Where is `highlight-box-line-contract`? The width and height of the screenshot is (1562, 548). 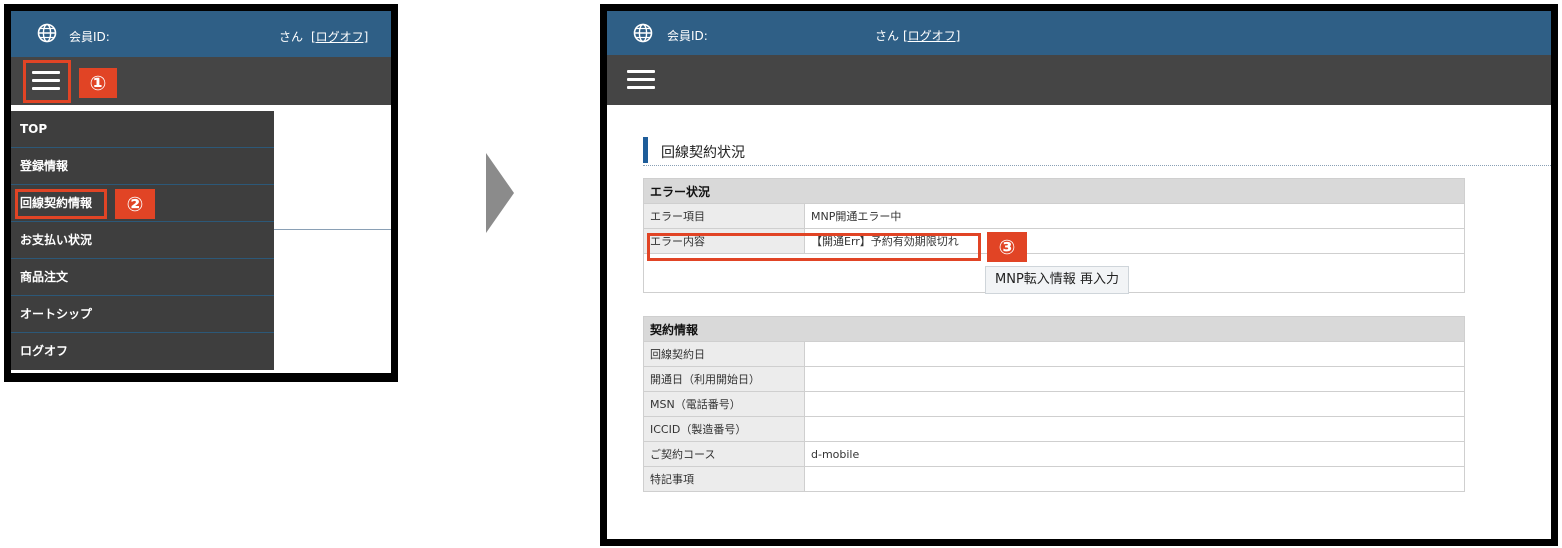
highlight-box-line-contract is located at coordinates (61, 204).